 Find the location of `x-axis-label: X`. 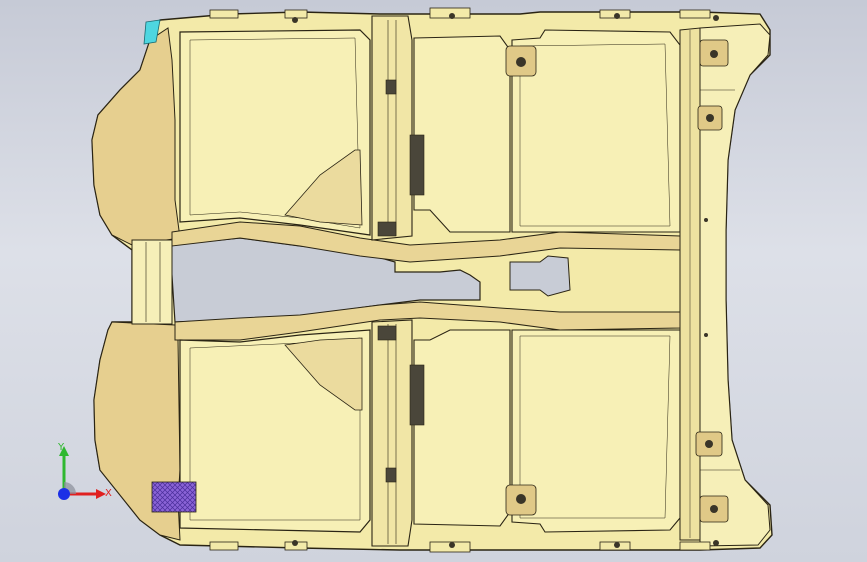

x-axis-label: X is located at coordinates (108, 493).